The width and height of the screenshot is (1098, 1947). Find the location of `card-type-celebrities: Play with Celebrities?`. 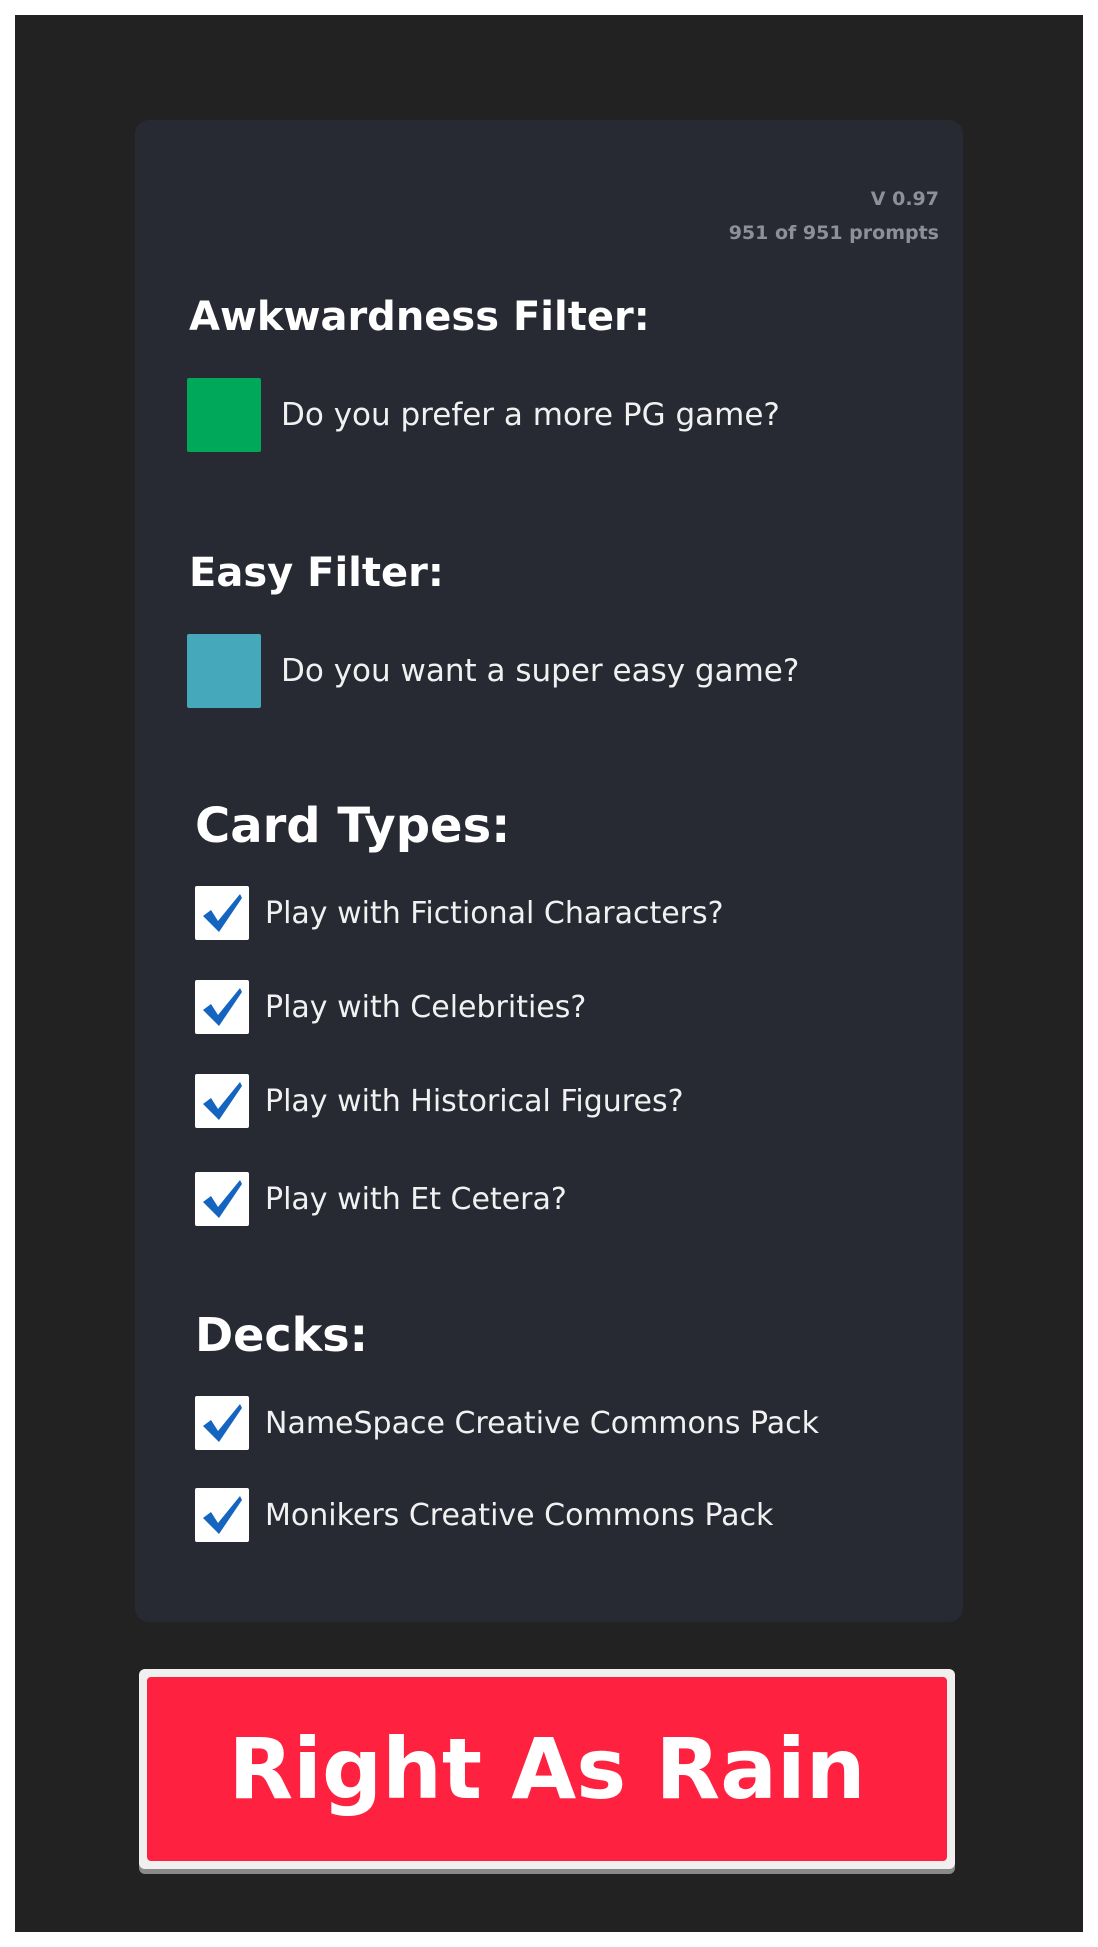

card-type-celebrities: Play with Celebrities? is located at coordinates (390, 1007).